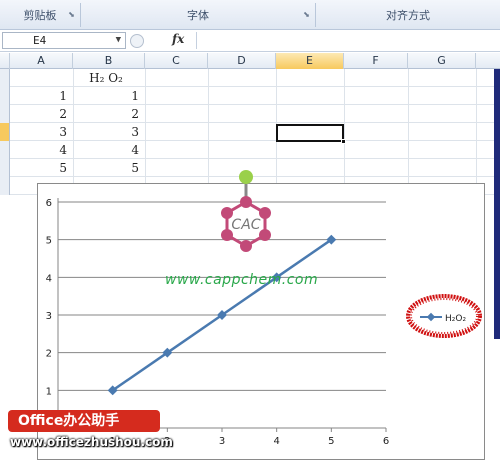 This screenshot has width=500, height=461. I want to click on column-header-d: D, so click(242, 61).